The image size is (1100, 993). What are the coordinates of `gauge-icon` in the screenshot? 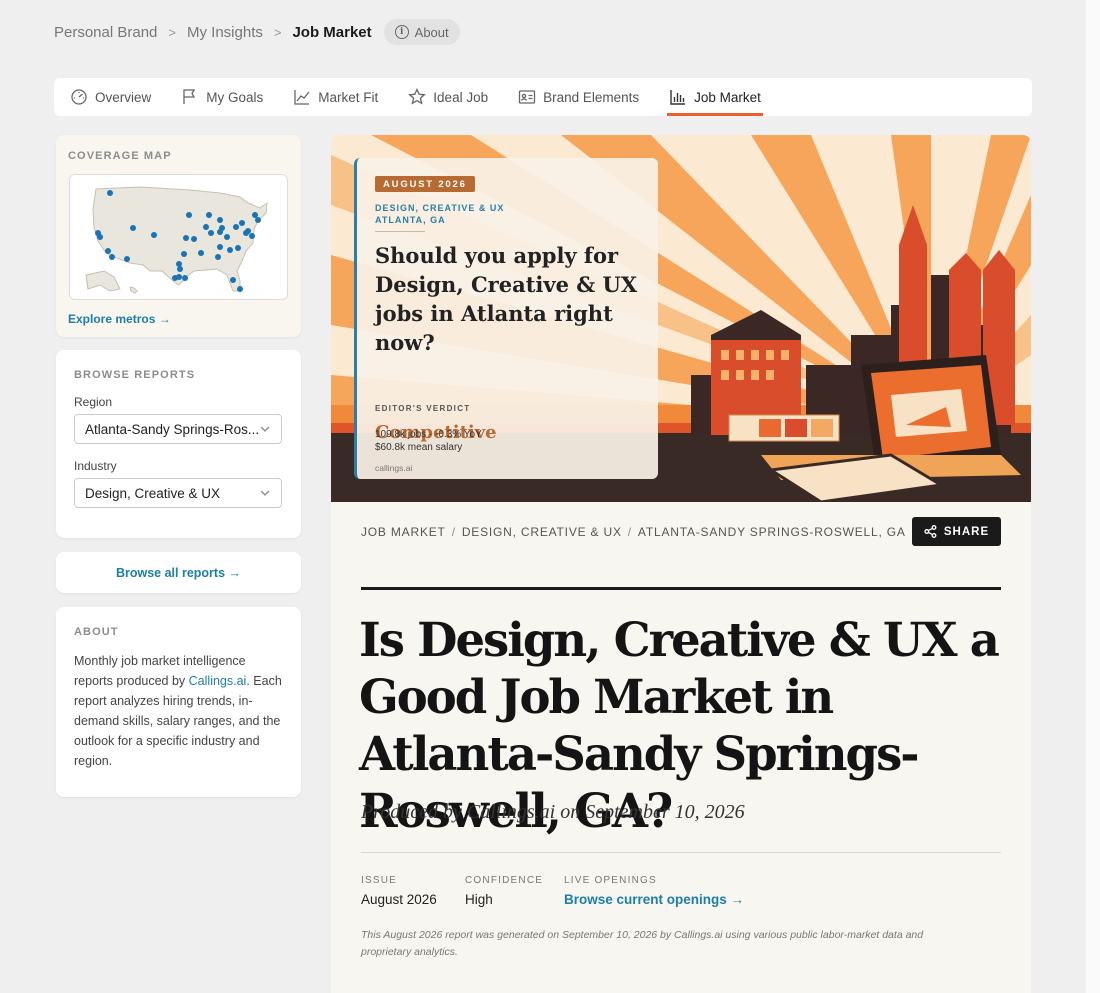 It's located at (79, 97).